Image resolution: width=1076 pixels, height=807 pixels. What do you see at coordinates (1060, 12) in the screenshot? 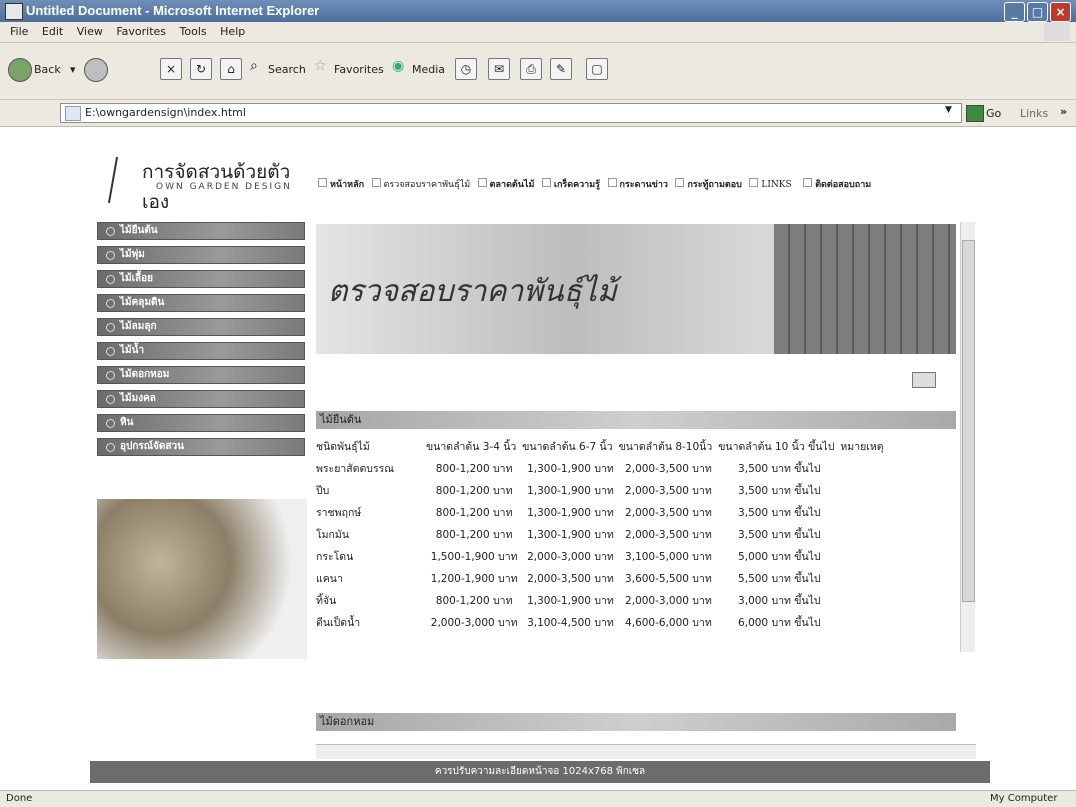
I see `close-button: ×` at bounding box center [1060, 12].